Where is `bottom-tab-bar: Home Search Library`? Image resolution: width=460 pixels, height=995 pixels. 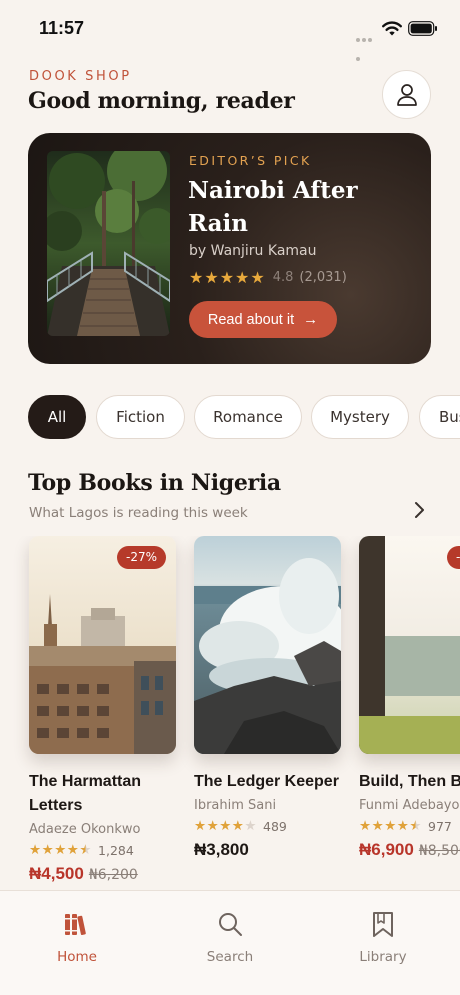 bottom-tab-bar: Home Search Library is located at coordinates (230, 942).